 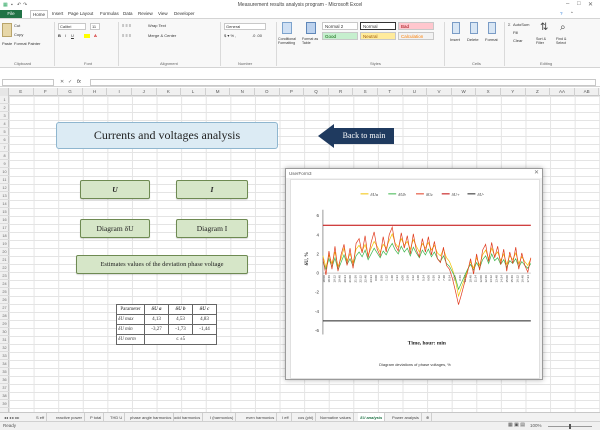 I want to click on style-normal-2: Normal 2, so click(x=340, y=26).